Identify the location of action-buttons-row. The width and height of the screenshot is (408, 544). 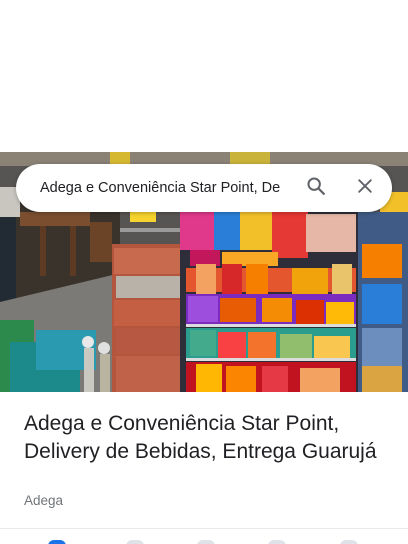
(204, 536).